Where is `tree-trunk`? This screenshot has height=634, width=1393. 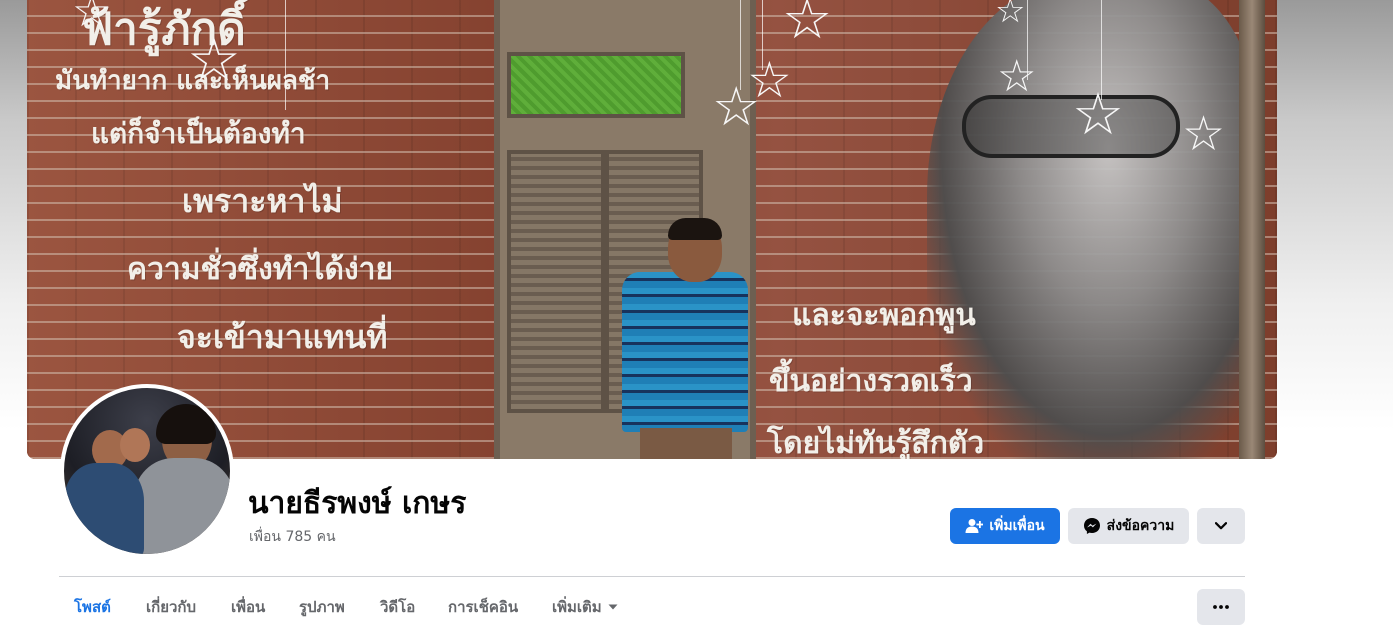
tree-trunk is located at coordinates (1252, 229).